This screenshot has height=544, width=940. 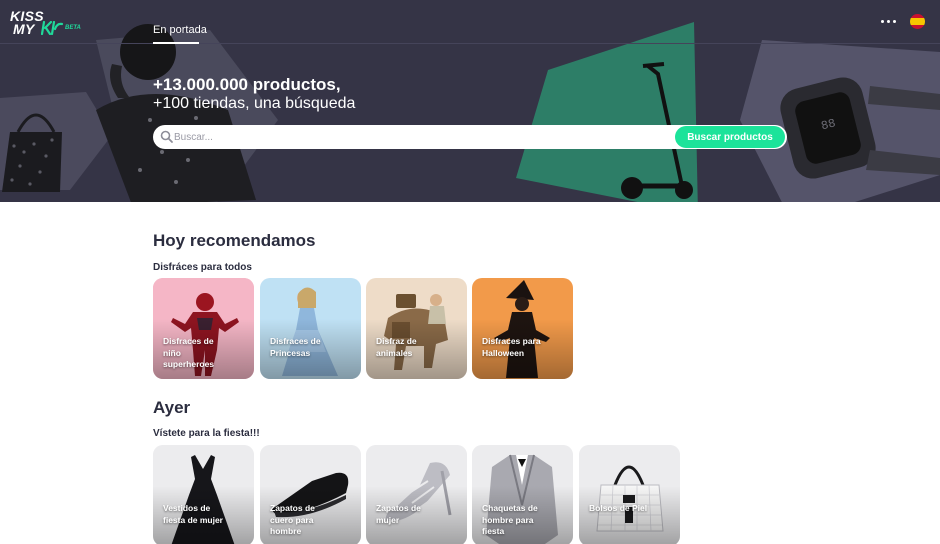 I want to click on hero-title: +13.000.000 productos,, so click(x=247, y=84).